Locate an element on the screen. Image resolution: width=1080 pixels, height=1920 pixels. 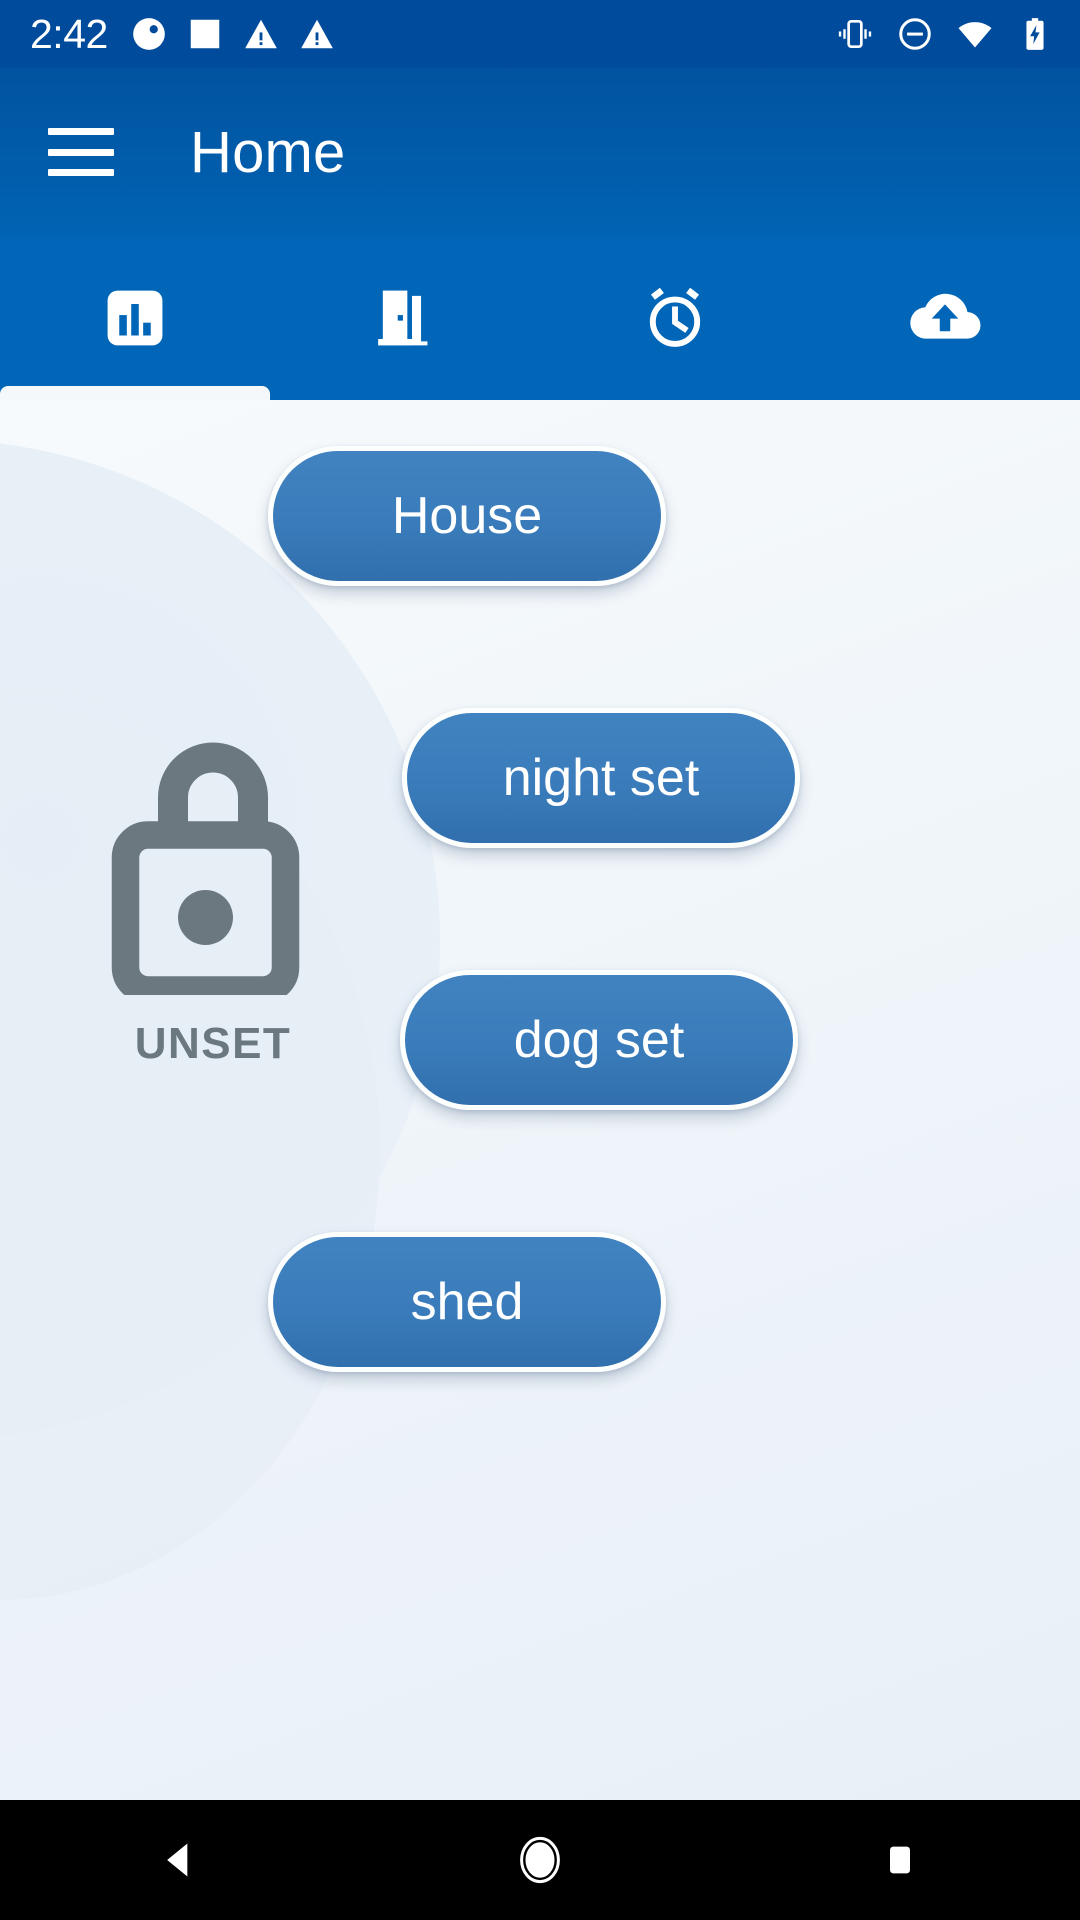
door-icon is located at coordinates (403, 318).